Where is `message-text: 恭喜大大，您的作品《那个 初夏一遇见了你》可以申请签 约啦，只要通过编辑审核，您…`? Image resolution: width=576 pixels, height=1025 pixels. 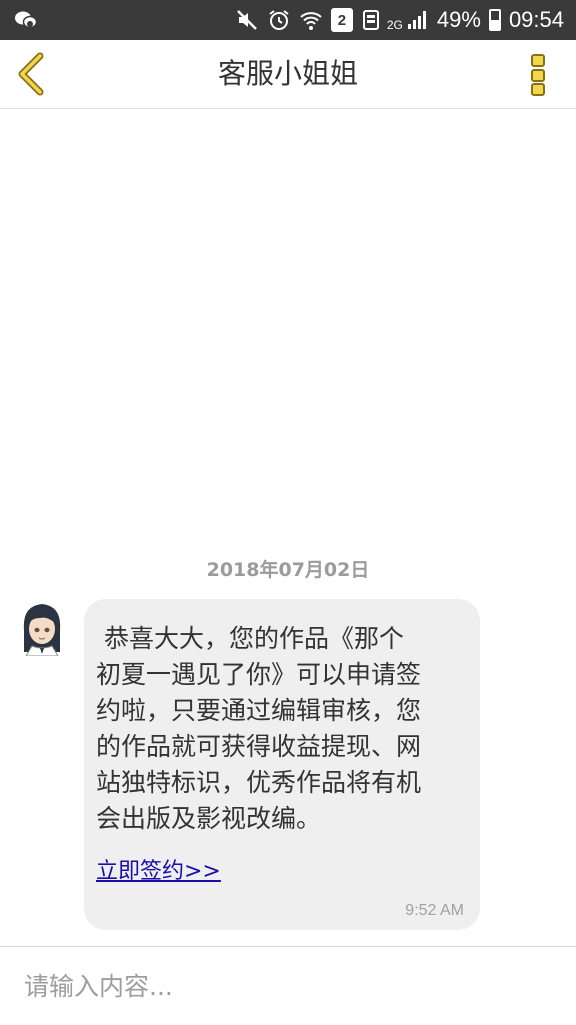 message-text: 恭喜大大，您的作品《那个 初夏一遇见了你》可以申请签 约啦，只要通过编辑审核，您… is located at coordinates (259, 728).